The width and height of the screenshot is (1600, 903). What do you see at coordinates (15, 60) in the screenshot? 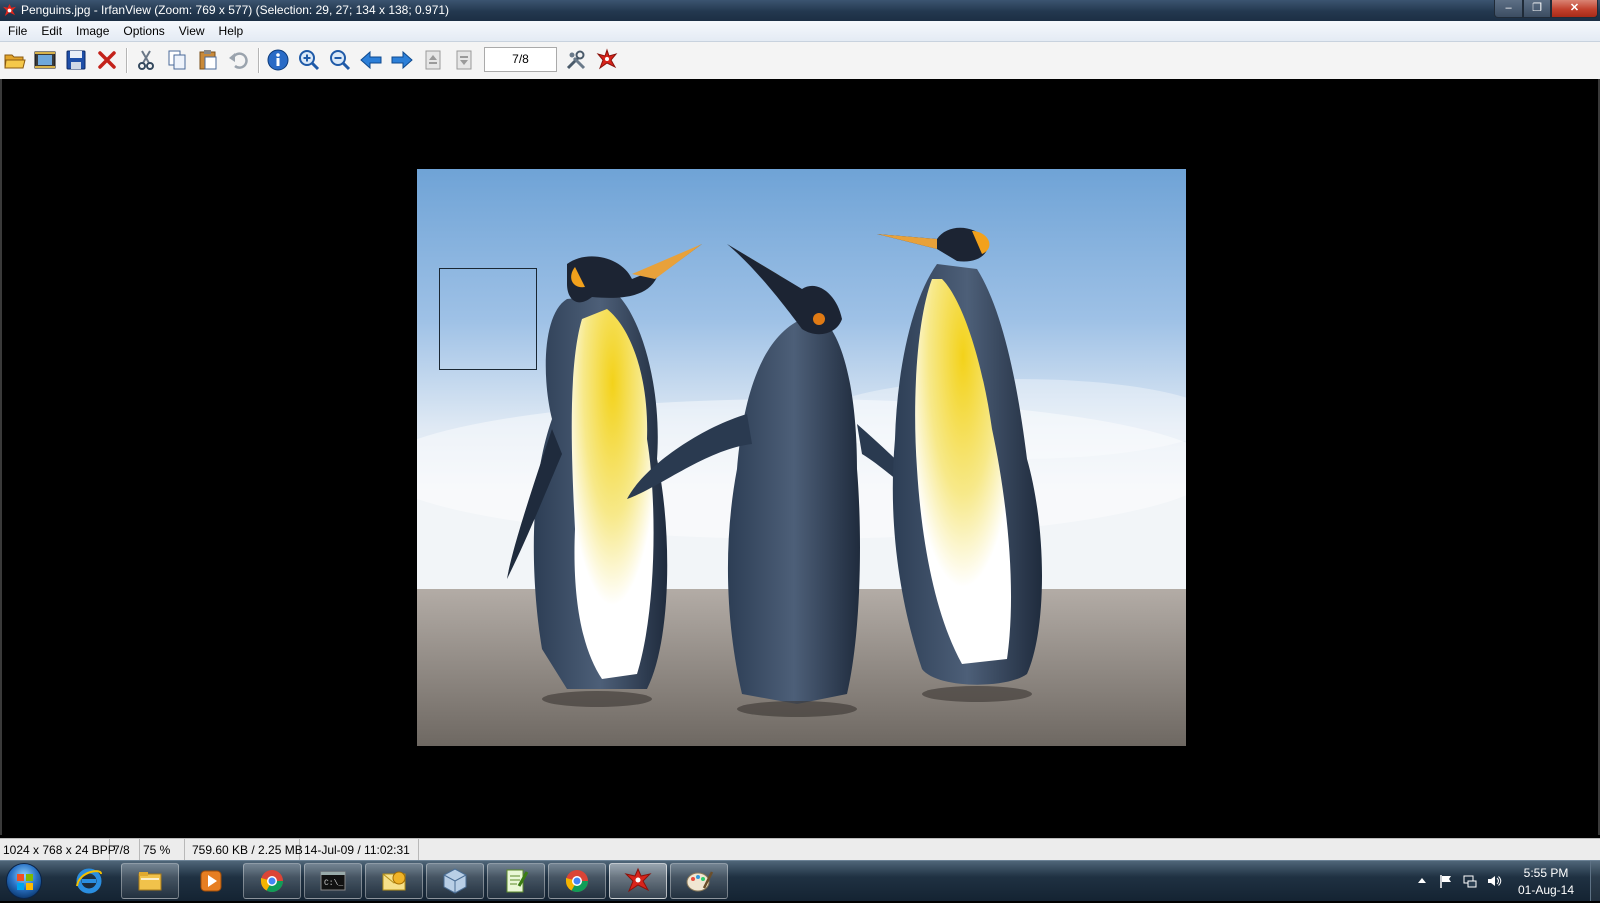
I see `open-folder-icon` at bounding box center [15, 60].